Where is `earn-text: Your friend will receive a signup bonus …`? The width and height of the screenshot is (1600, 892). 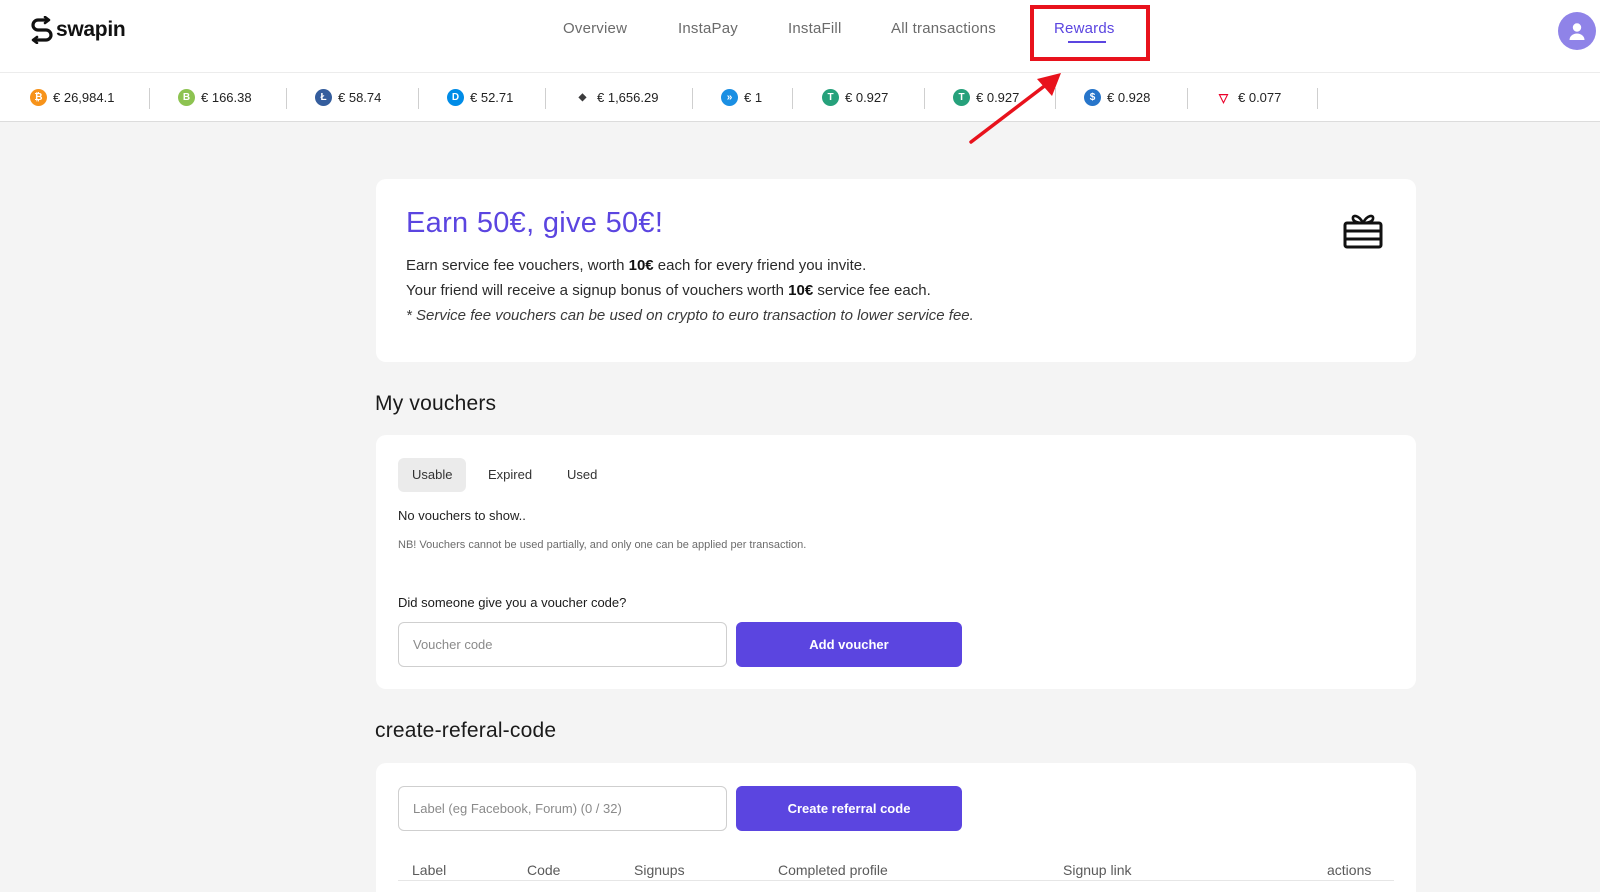
earn-text: Your friend will receive a signup bonus … is located at coordinates (597, 290).